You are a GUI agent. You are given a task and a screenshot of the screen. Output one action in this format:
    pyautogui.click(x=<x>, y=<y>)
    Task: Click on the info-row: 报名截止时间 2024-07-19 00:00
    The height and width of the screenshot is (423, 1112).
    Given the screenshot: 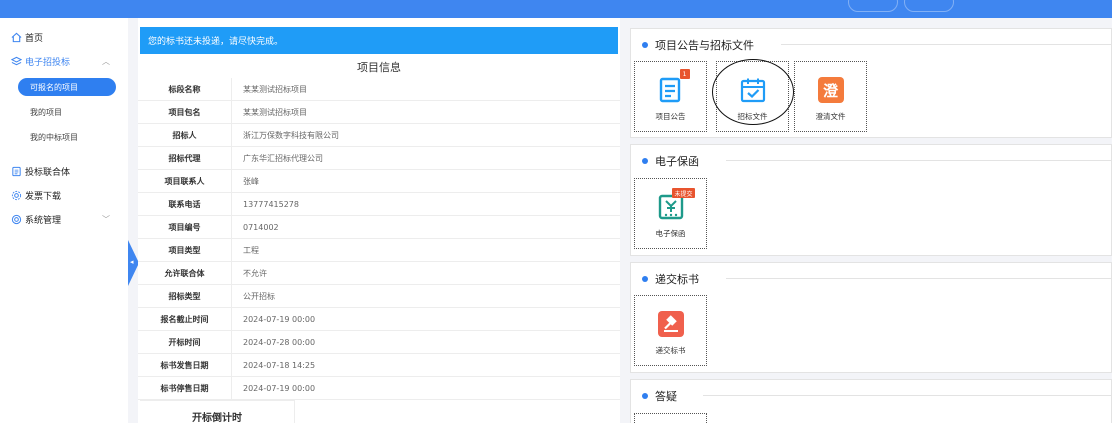 What is the action you would take?
    pyautogui.click(x=379, y=319)
    